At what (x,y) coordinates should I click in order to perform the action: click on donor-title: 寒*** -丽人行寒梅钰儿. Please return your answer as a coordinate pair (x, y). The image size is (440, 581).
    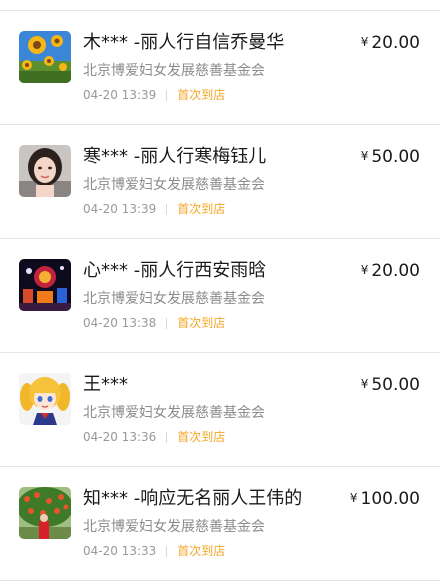
    Looking at the image, I should click on (175, 156).